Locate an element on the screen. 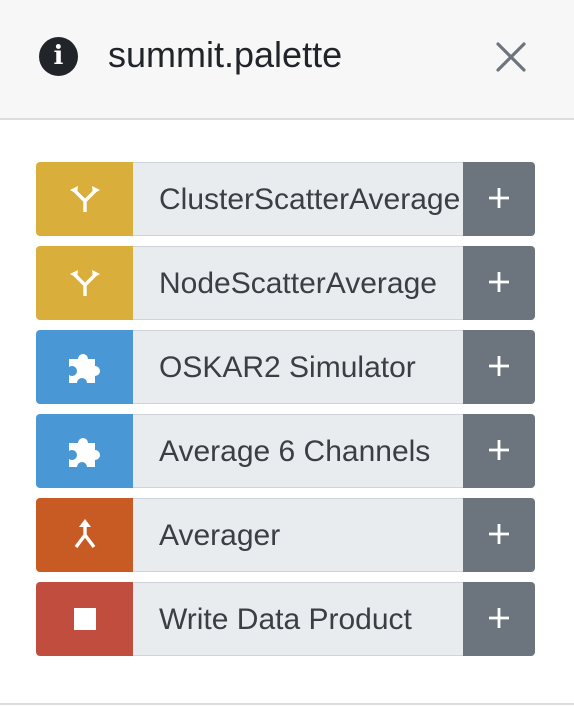 The width and height of the screenshot is (574, 706). stop-square-icon is located at coordinates (85, 619).